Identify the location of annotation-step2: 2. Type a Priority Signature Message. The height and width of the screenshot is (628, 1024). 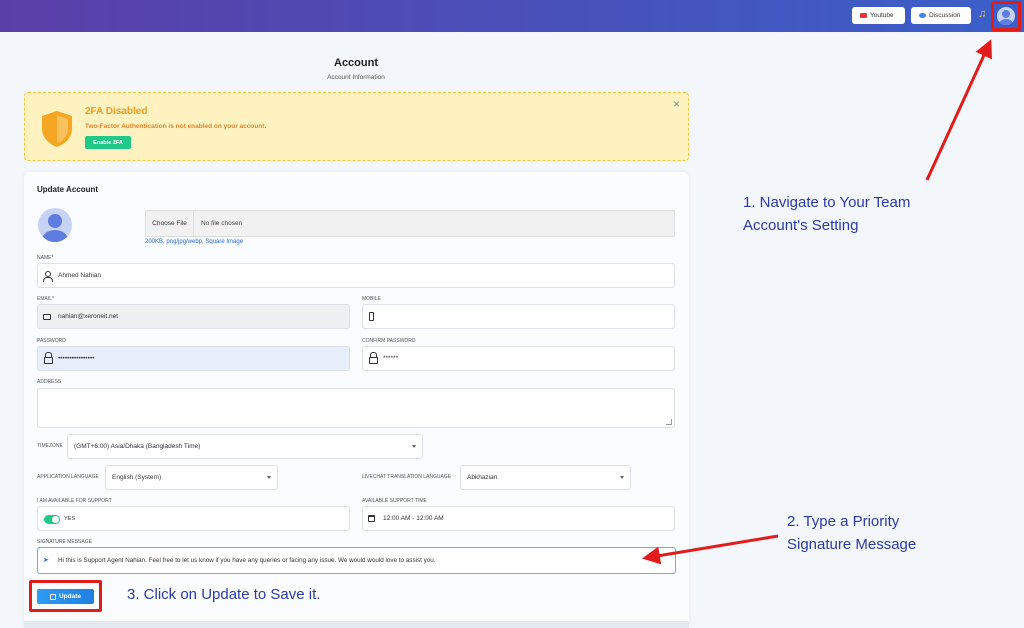
(851, 533).